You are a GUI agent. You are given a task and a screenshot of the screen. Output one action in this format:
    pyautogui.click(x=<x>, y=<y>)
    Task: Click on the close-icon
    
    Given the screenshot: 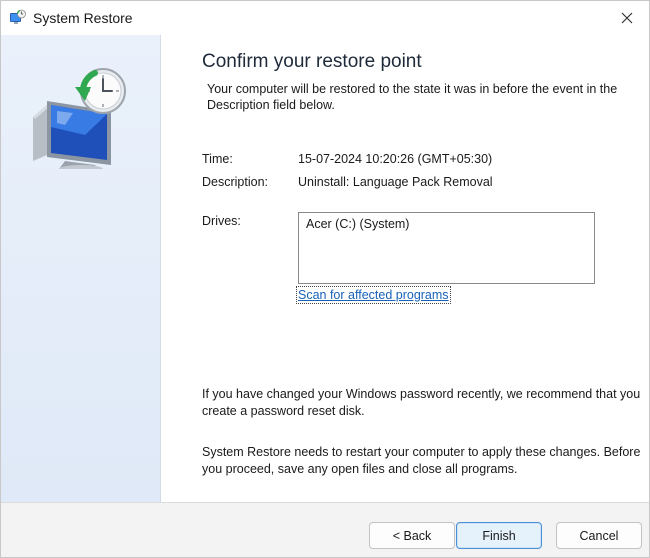 What is the action you would take?
    pyautogui.click(x=627, y=18)
    